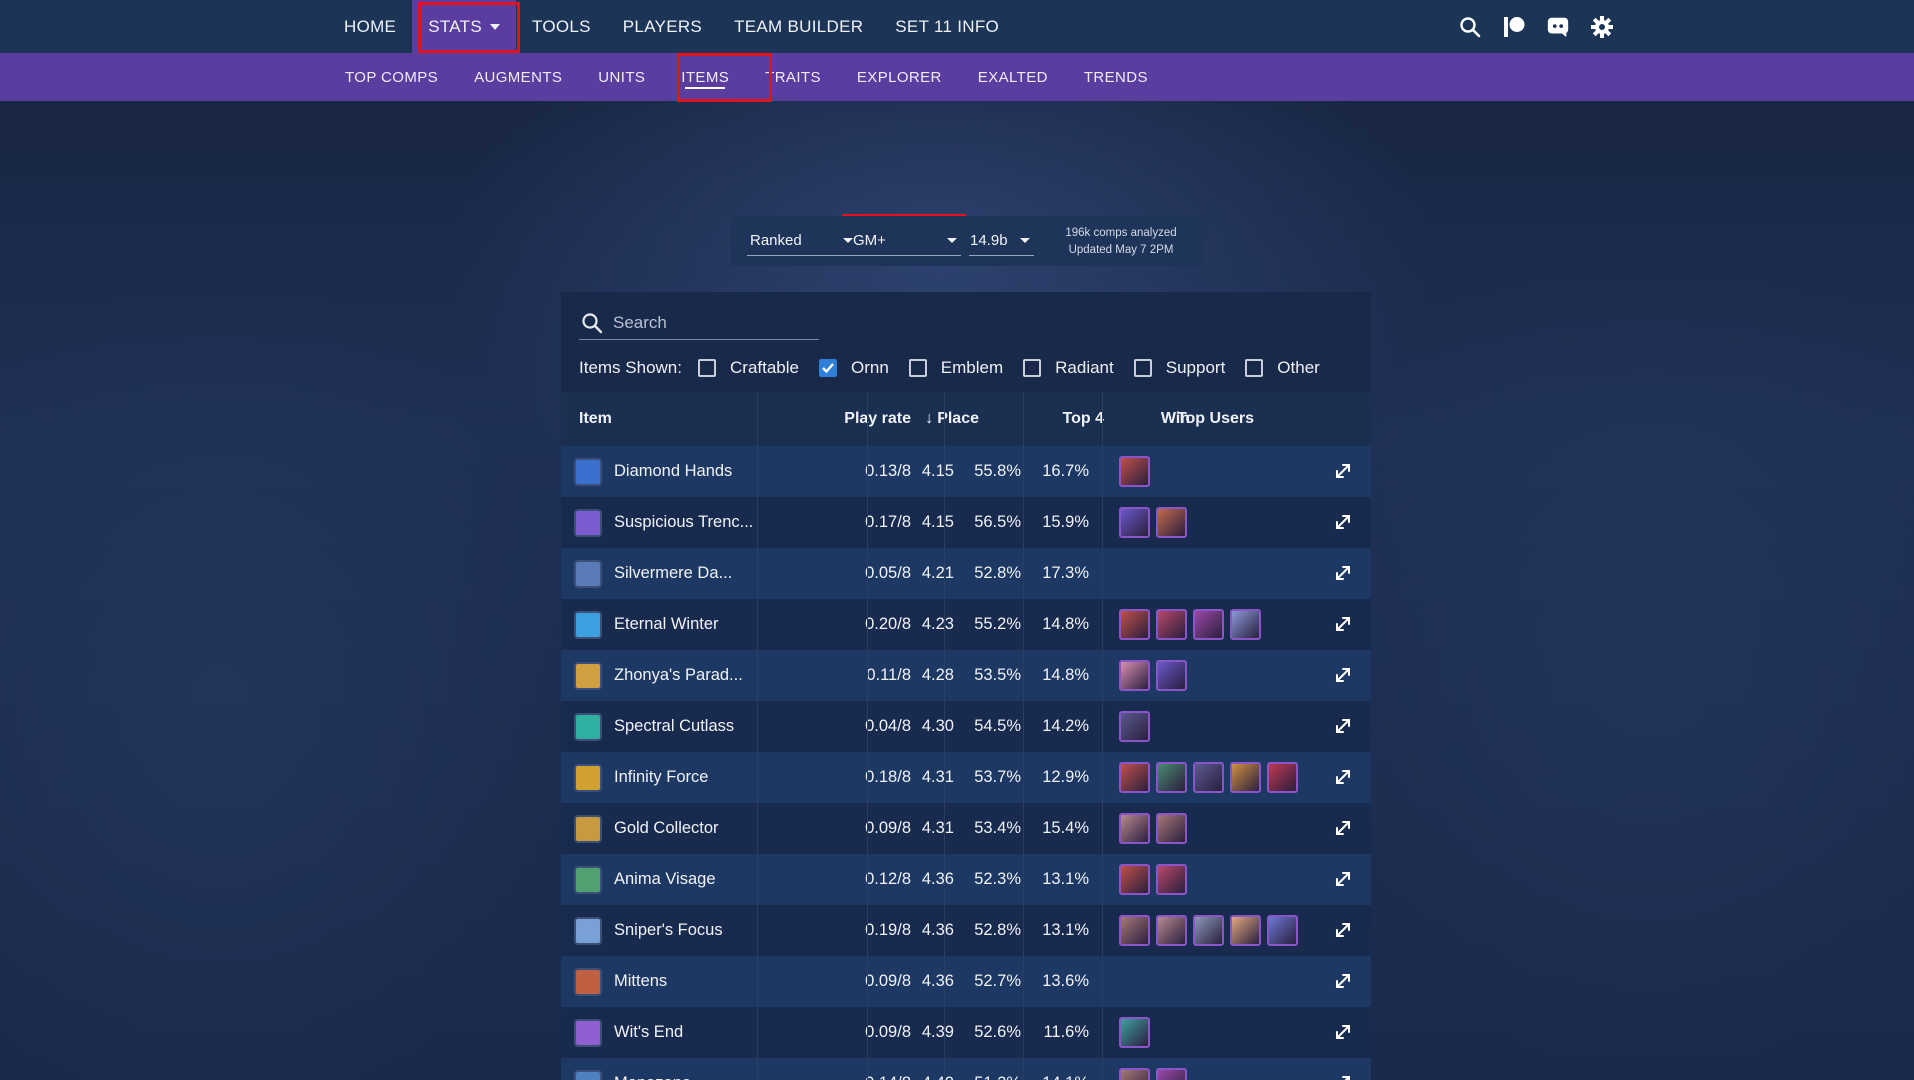 This screenshot has height=1080, width=1914. I want to click on item-name: Eternal Winter, so click(666, 624).